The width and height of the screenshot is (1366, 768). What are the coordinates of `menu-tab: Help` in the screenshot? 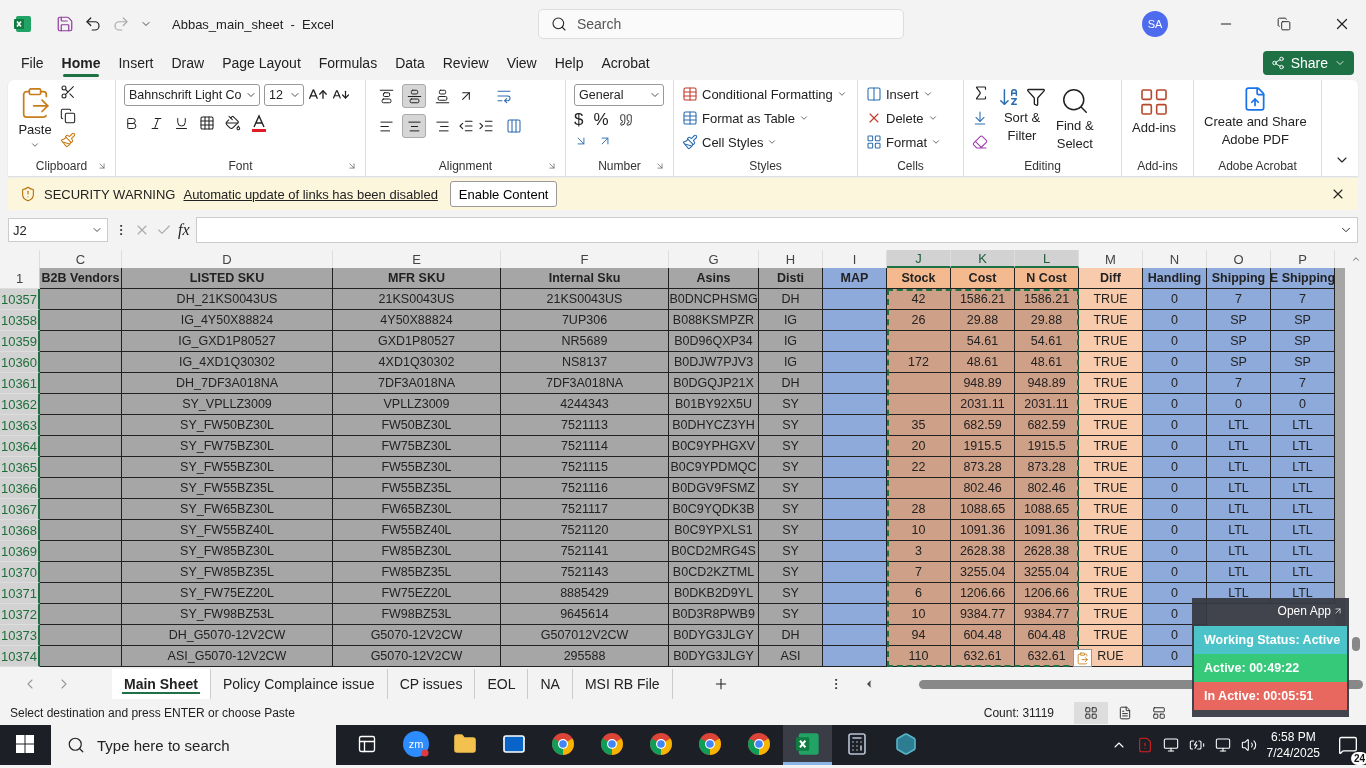 It's located at (569, 63).